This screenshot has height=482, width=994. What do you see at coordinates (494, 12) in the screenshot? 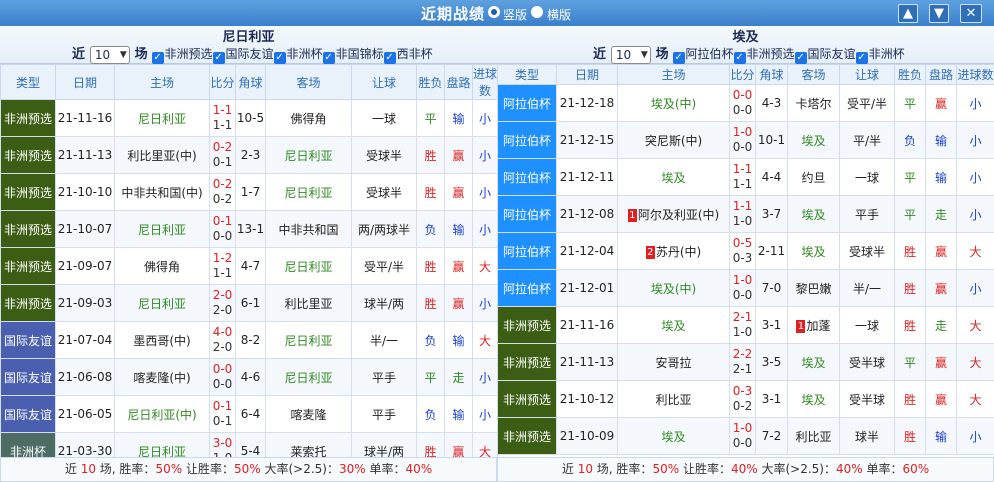
I see `radio-vertical` at bounding box center [494, 12].